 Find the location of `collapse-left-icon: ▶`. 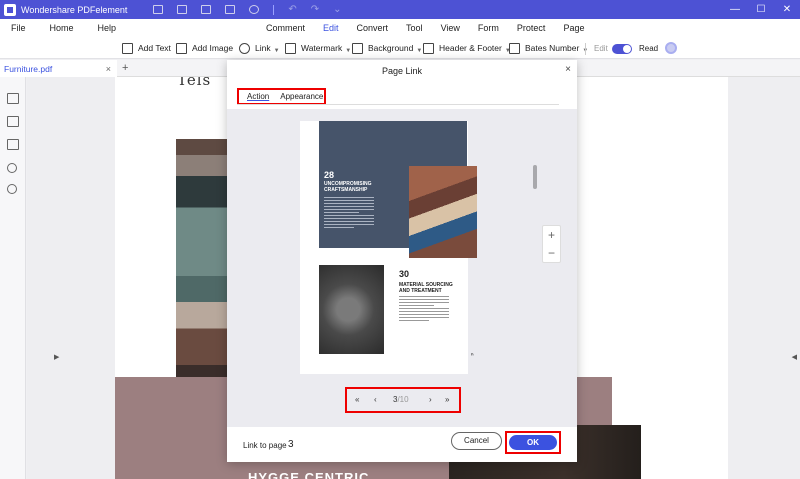

collapse-left-icon: ▶ is located at coordinates (56, 357).